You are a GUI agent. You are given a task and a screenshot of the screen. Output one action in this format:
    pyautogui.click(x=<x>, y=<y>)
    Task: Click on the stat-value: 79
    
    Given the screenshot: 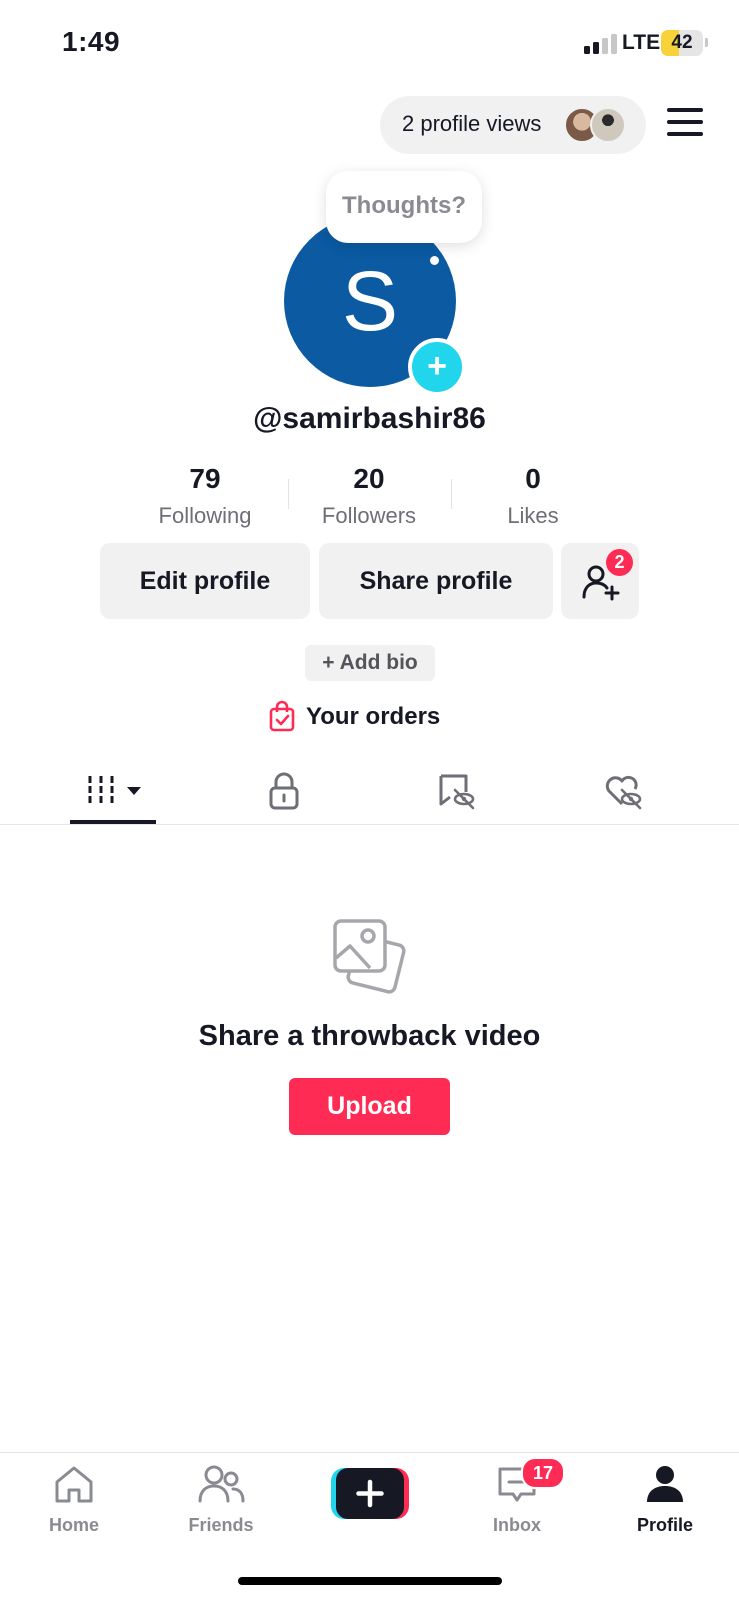 What is the action you would take?
    pyautogui.click(x=205, y=478)
    